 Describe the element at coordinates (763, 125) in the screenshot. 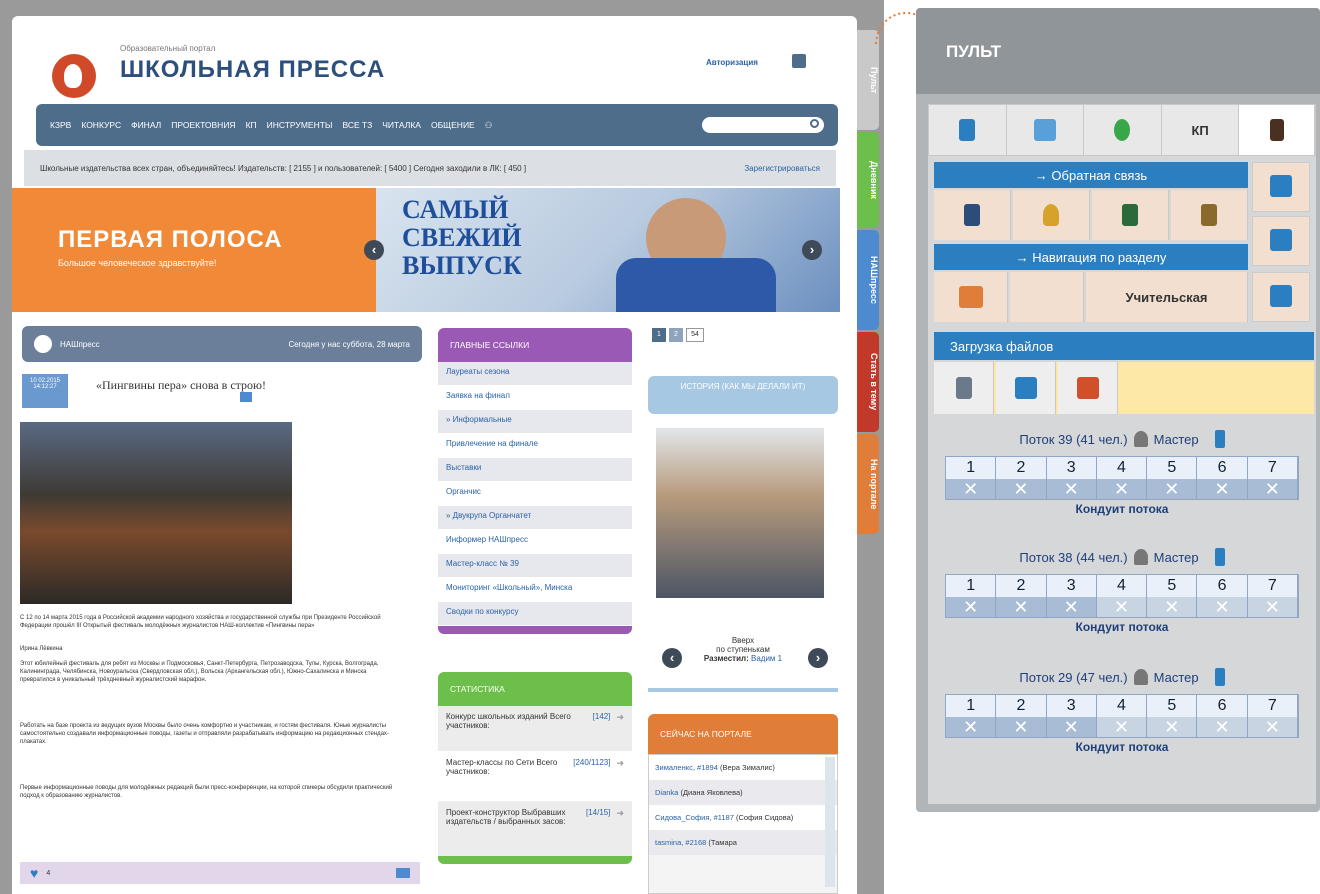

I see `search-input` at that location.